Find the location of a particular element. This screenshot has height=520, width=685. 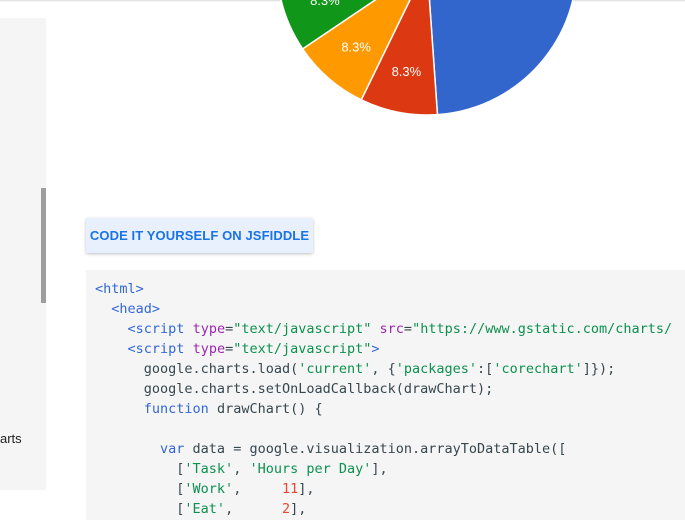

code-string: 'Task' is located at coordinates (209, 469).